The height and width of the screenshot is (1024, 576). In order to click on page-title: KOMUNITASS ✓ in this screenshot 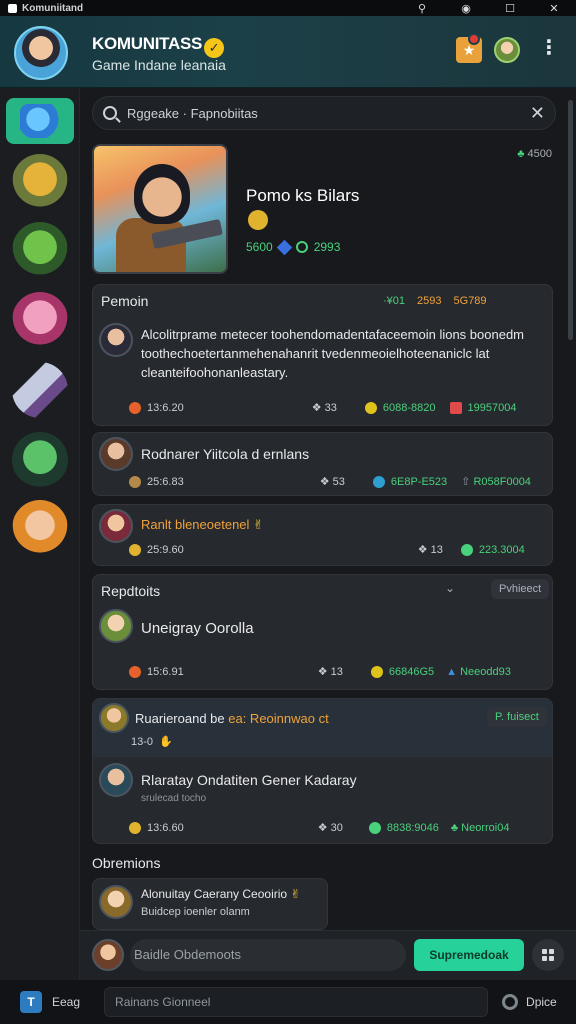, I will do `click(158, 46)`.